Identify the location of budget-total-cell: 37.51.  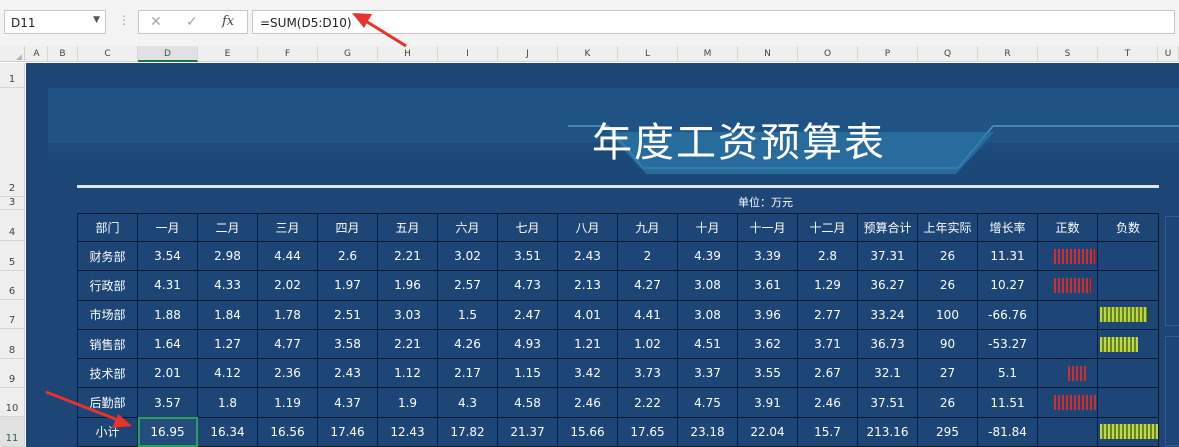
(887, 402).